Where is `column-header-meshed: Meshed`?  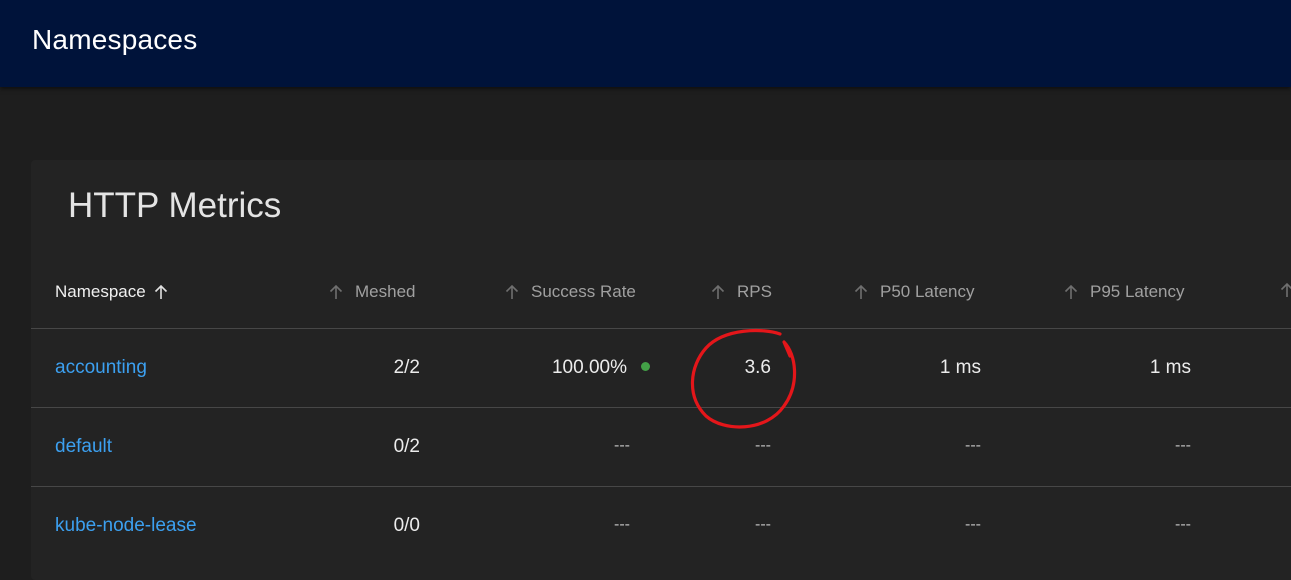 column-header-meshed: Meshed is located at coordinates (372, 292).